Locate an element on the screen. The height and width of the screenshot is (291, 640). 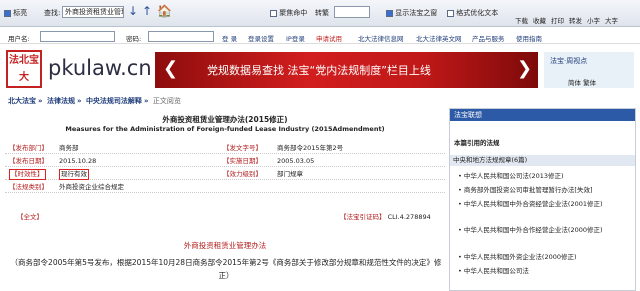
forward-button: 转发 is located at coordinates (575, 20).